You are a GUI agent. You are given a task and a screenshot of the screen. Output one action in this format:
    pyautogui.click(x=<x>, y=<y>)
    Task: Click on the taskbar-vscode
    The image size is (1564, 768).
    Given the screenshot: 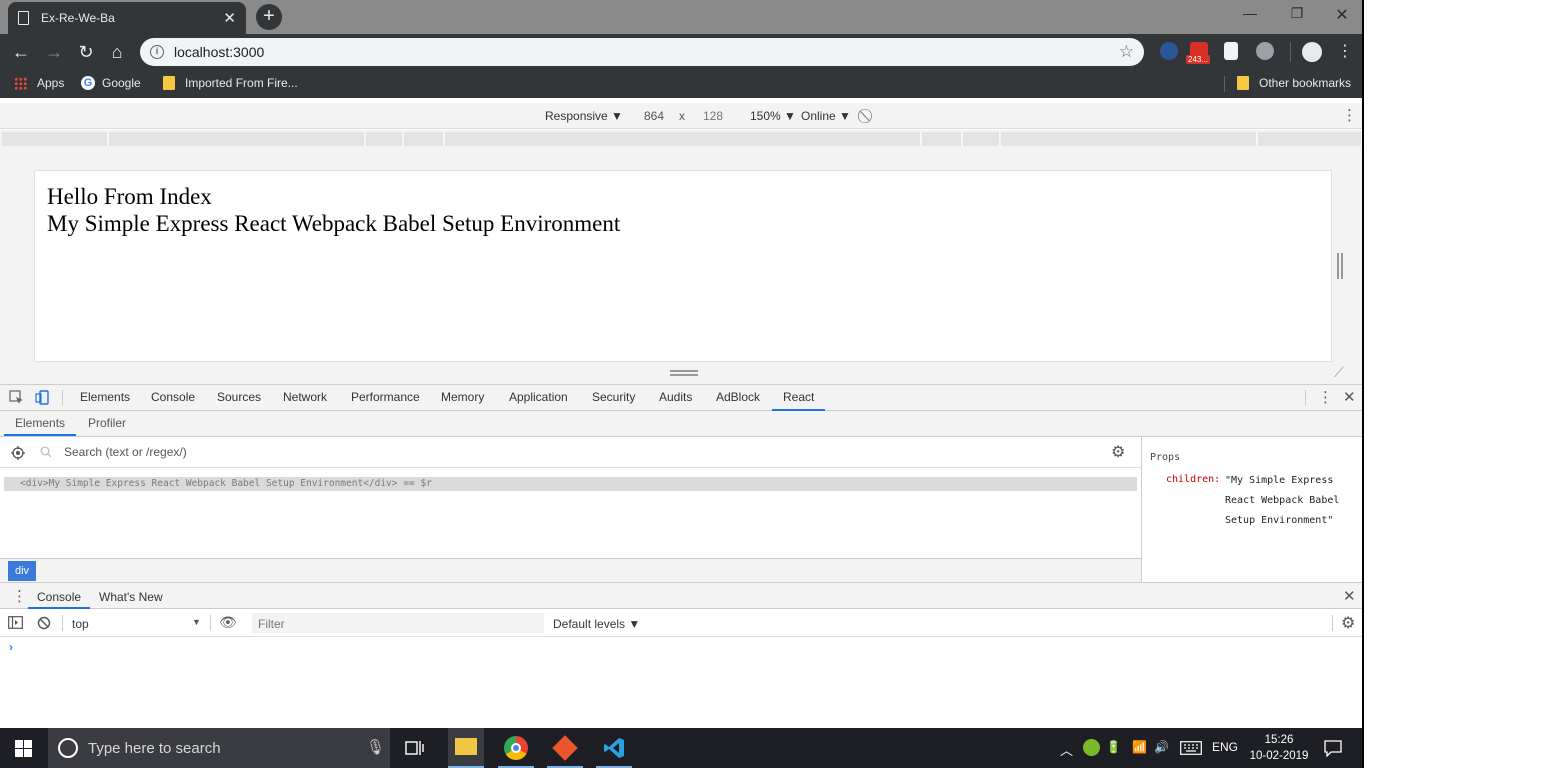 What is the action you would take?
    pyautogui.click(x=614, y=748)
    